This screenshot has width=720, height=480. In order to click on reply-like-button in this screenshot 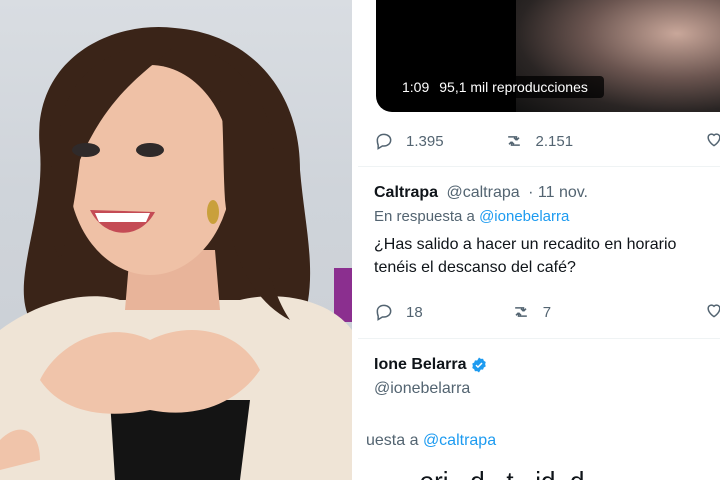, I will do `click(712, 312)`.